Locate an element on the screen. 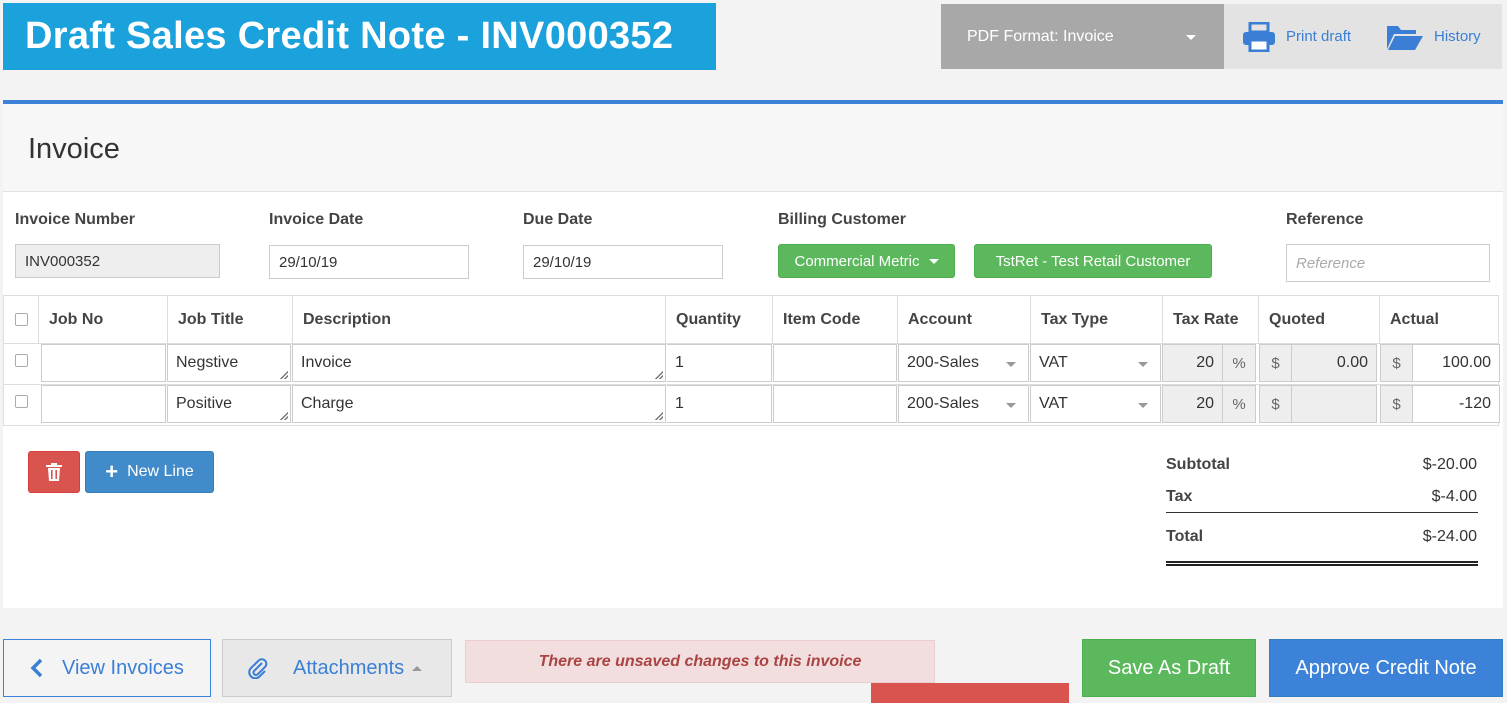  header-checkbox-cell is located at coordinates (21, 319).